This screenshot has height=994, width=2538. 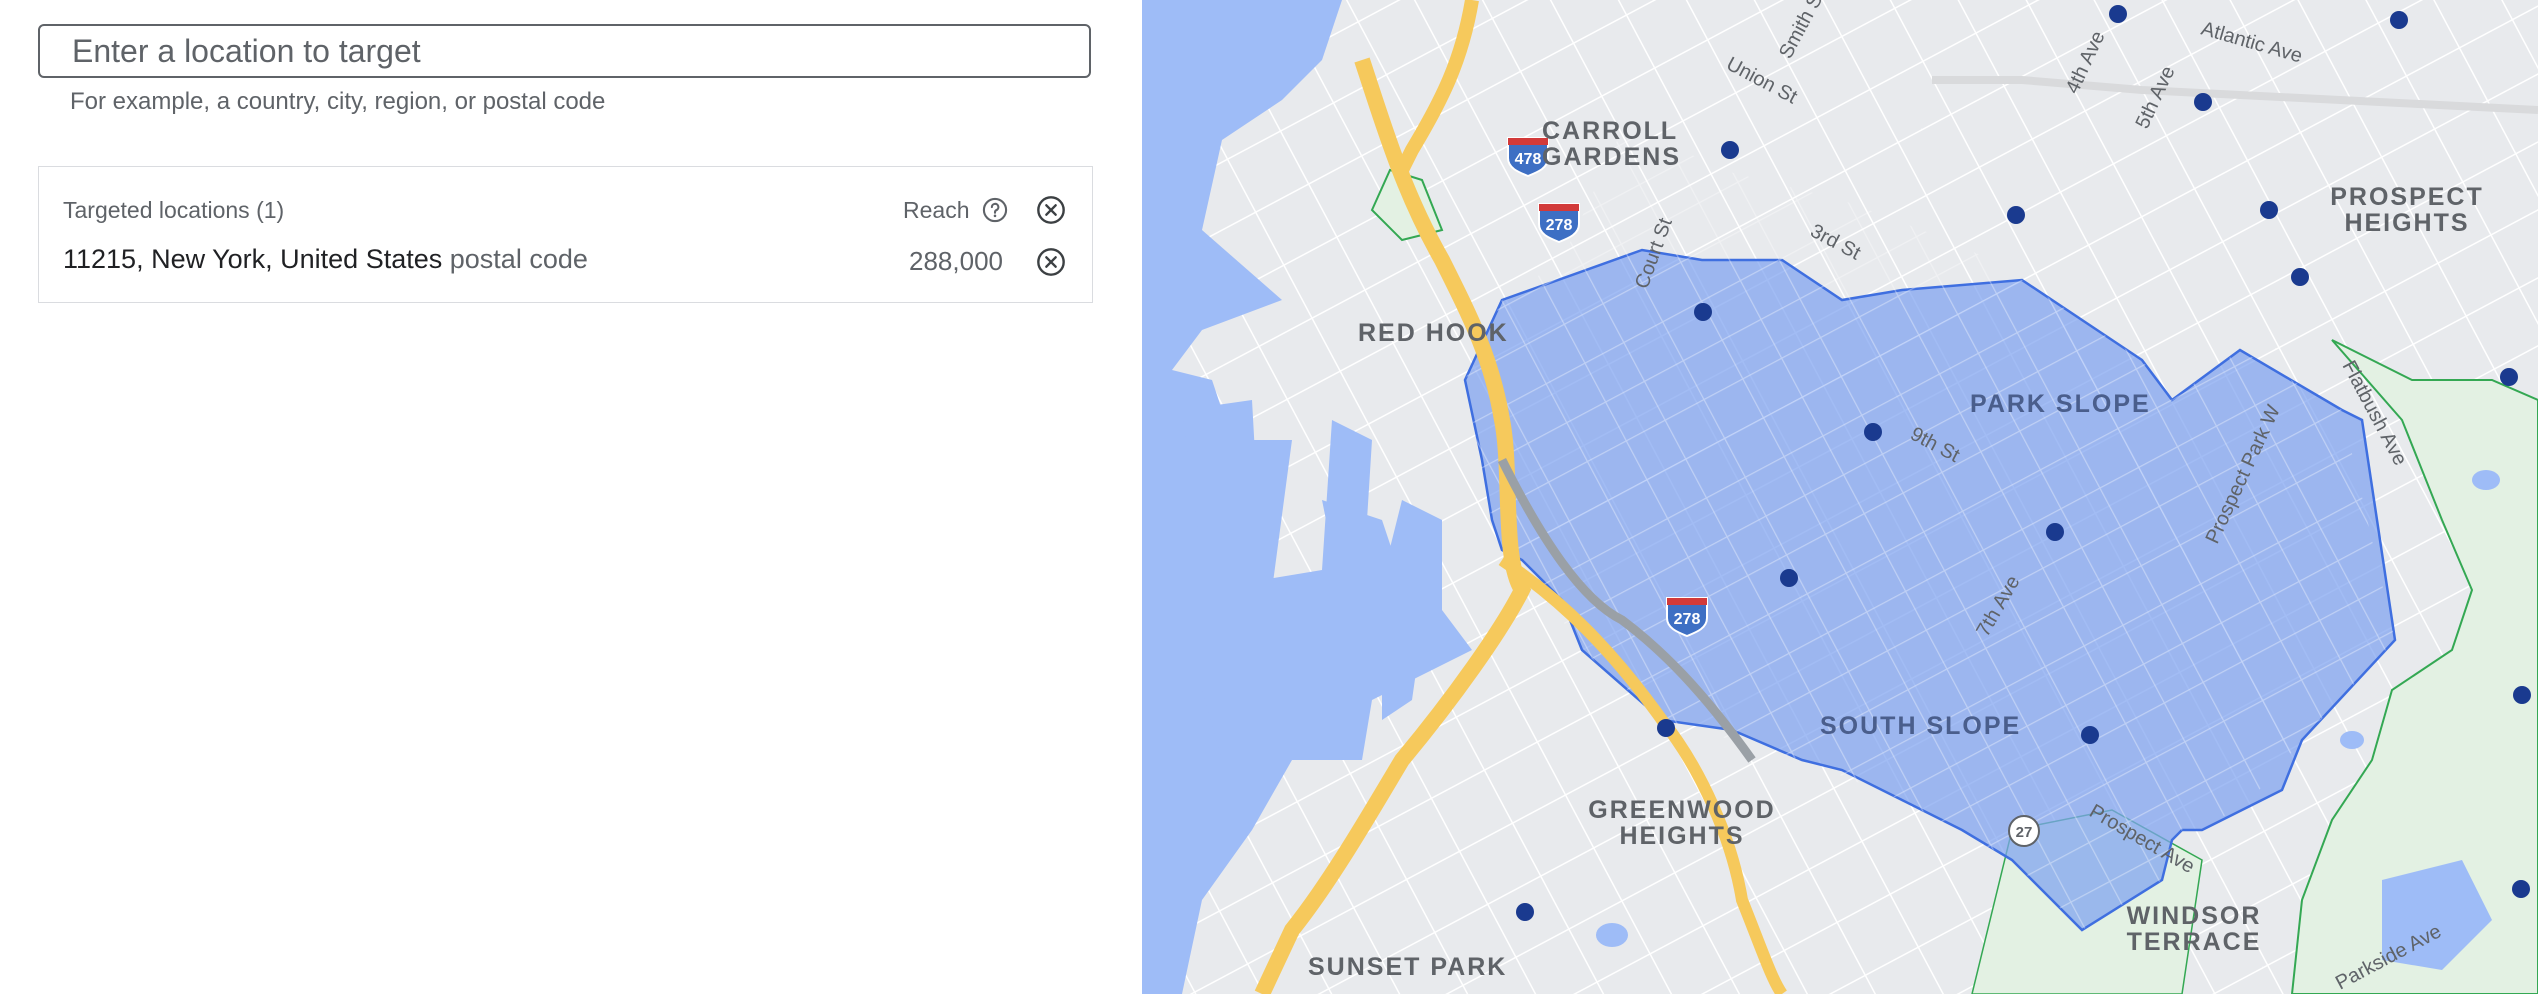 I want to click on remove-all-icon, so click(x=1051, y=210).